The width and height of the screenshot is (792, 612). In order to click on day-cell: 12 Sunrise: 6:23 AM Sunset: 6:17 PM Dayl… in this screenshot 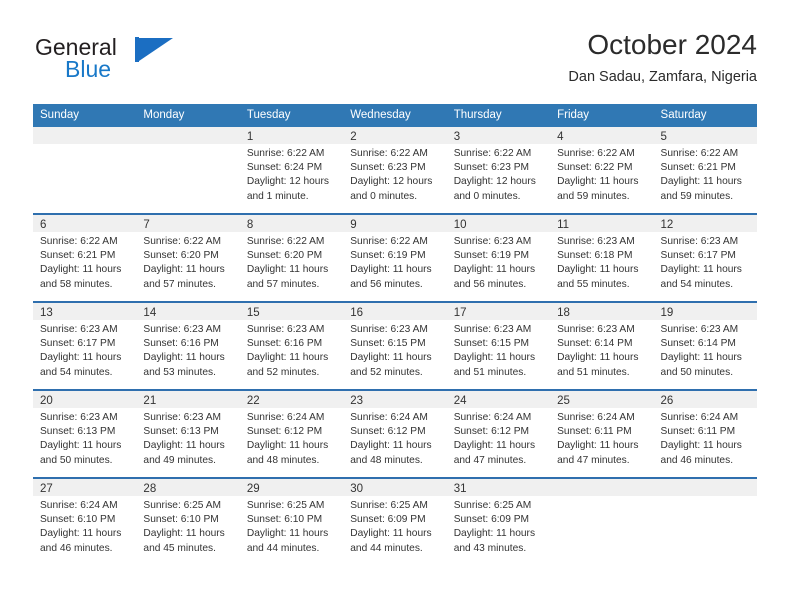, I will do `click(705, 258)`.